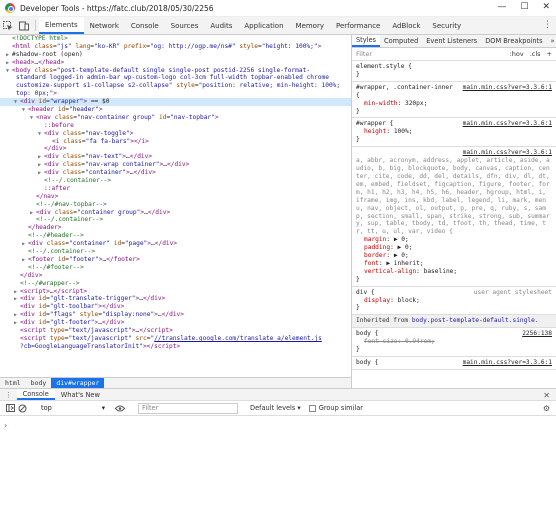  I want to click on css-declaration: min-width: 320px;, so click(454, 104).